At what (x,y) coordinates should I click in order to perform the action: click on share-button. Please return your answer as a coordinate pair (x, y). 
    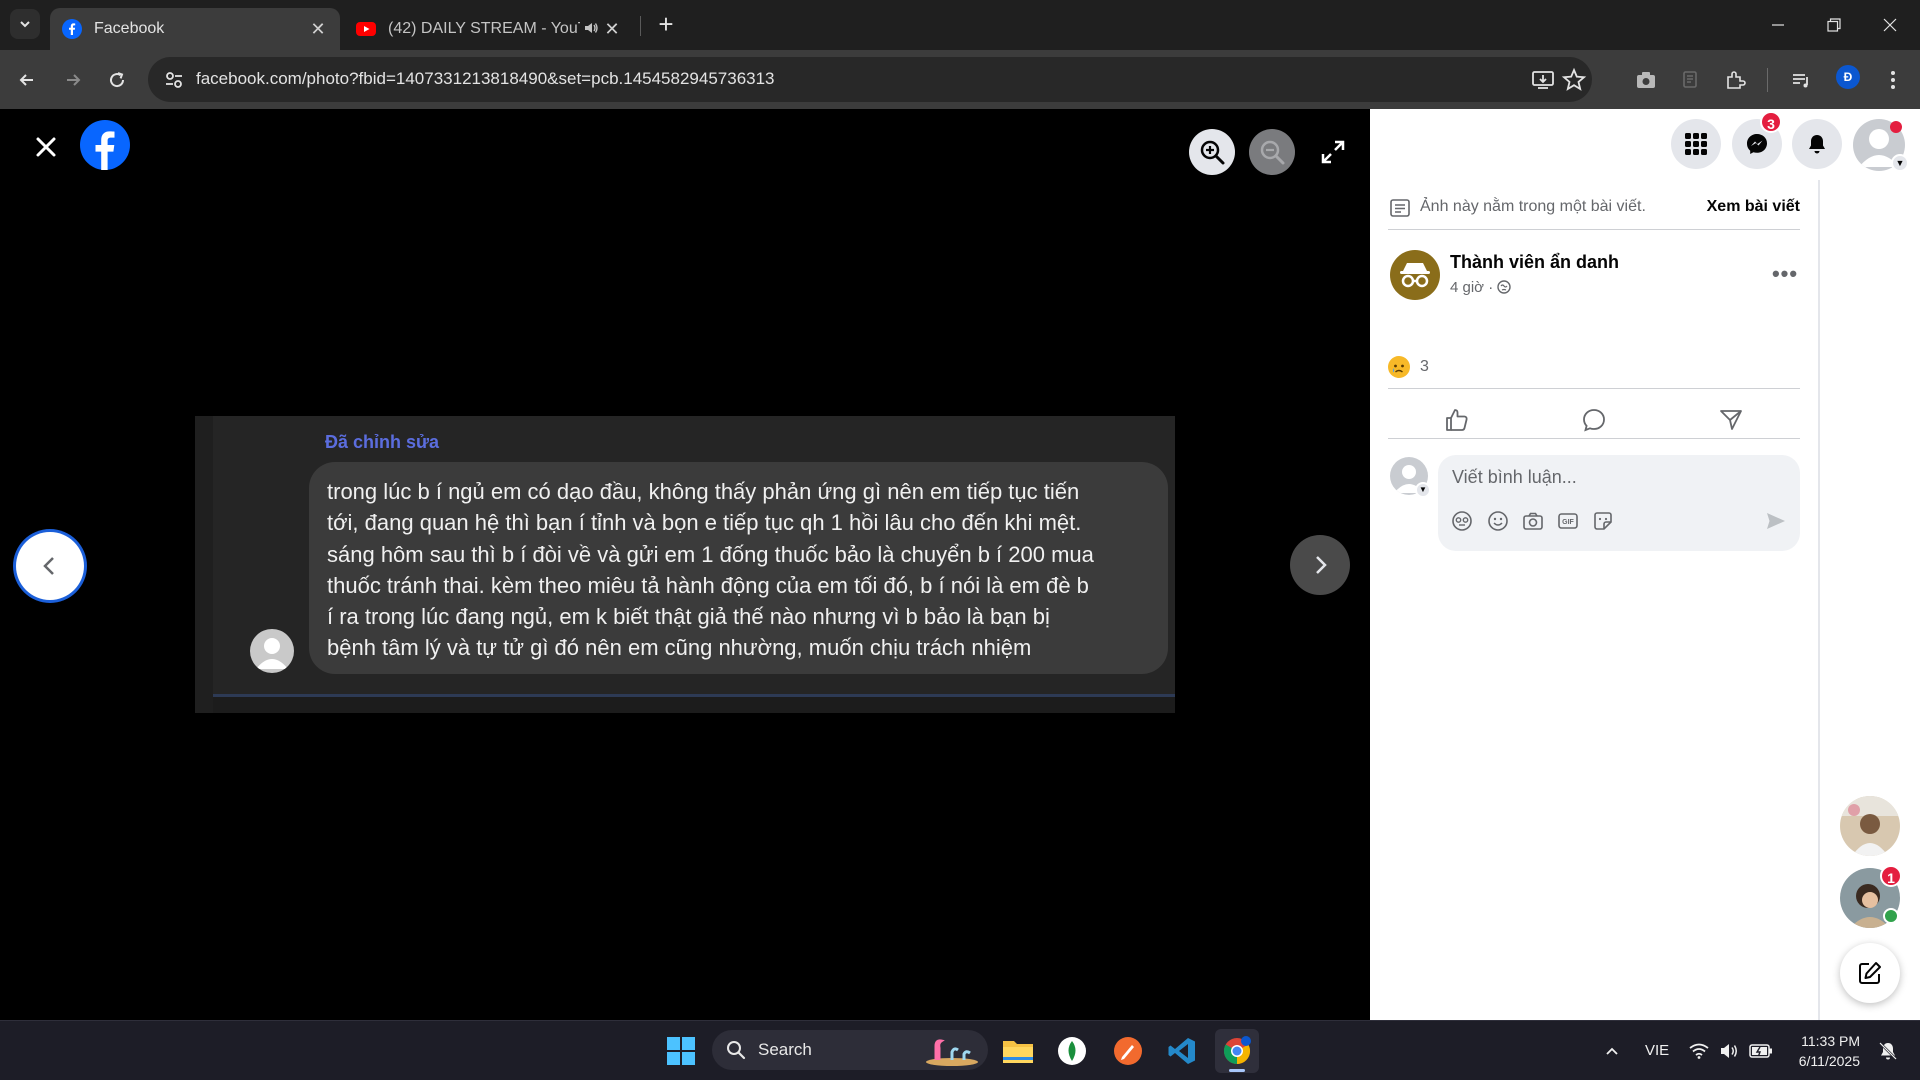
    Looking at the image, I should click on (1730, 420).